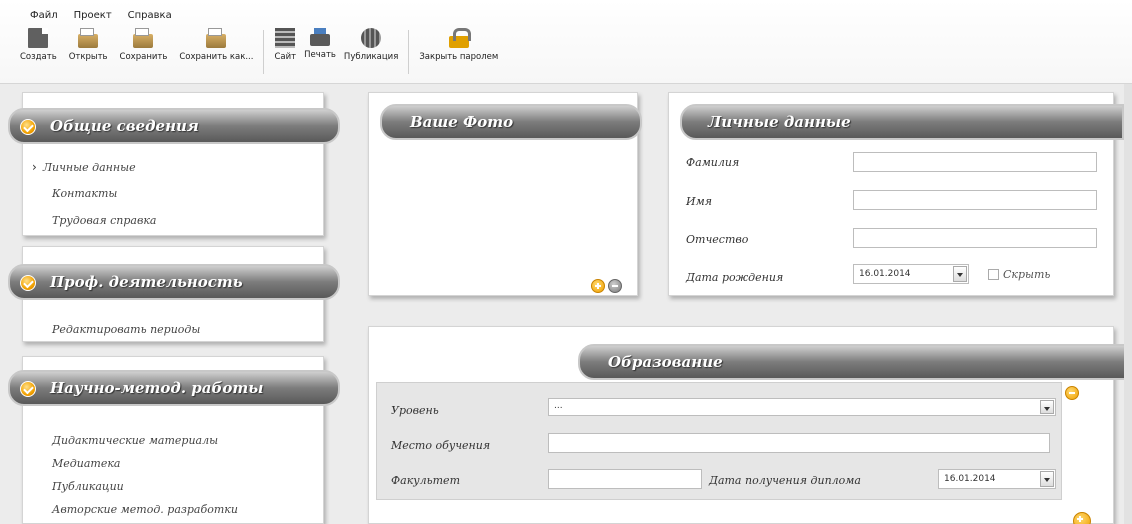 Image resolution: width=1132 pixels, height=524 pixels. What do you see at coordinates (88, 38) in the screenshot?
I see `open-folder-icon` at bounding box center [88, 38].